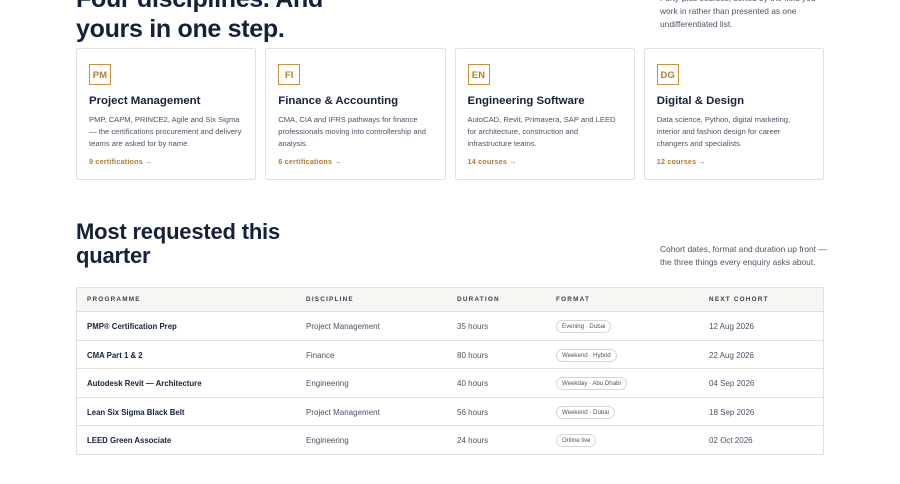 This screenshot has height=484, width=900. I want to click on format-tag: Evening · Dubai, so click(584, 326).